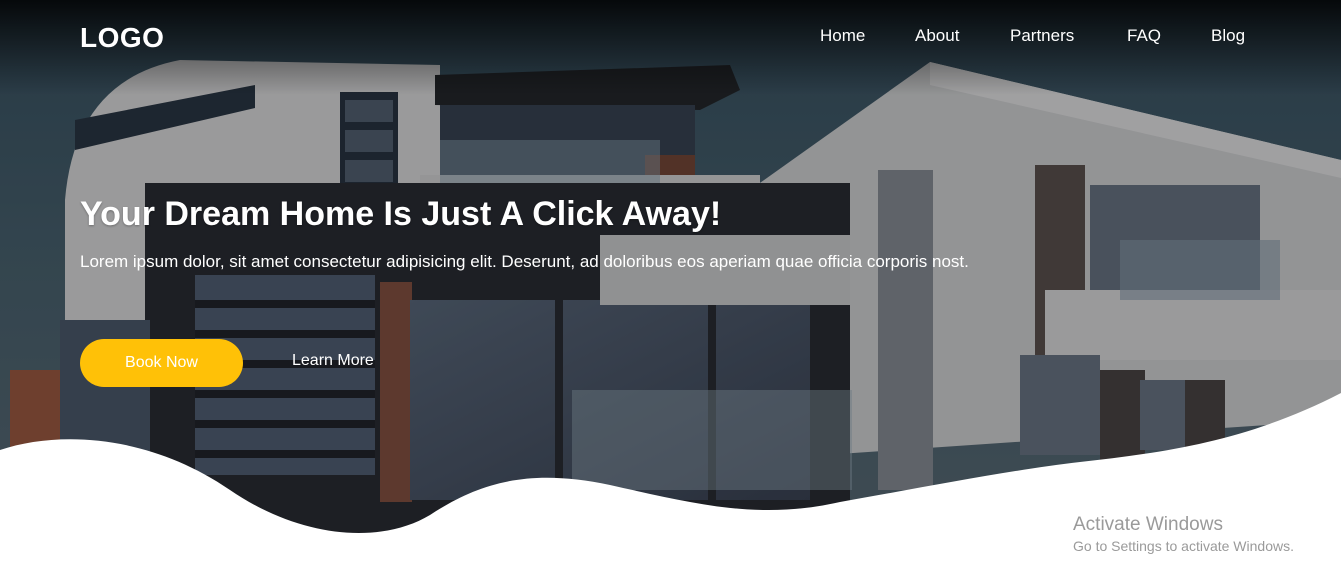 The height and width of the screenshot is (565, 1341). I want to click on activate-windows-title: Activate Windows, so click(1148, 524).